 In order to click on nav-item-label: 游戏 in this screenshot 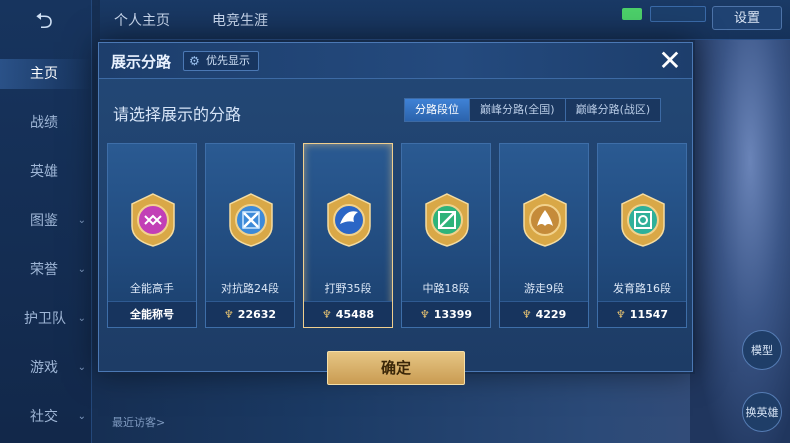, I will do `click(44, 368)`.